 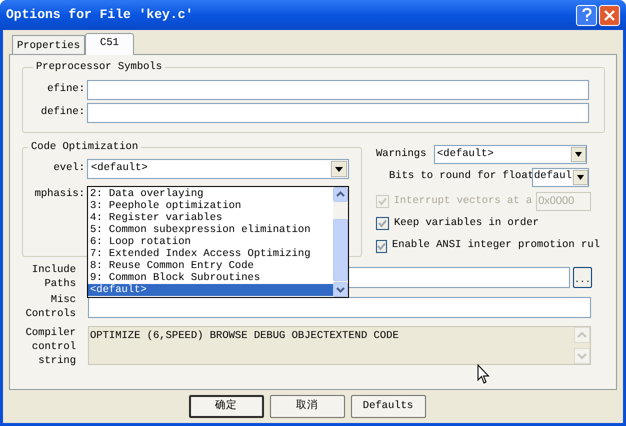 I want to click on control-string: OPTIMIZE (6,SPEED) BROWSE DEBUG OBJECTEXTEND CODE, so click(x=244, y=336).